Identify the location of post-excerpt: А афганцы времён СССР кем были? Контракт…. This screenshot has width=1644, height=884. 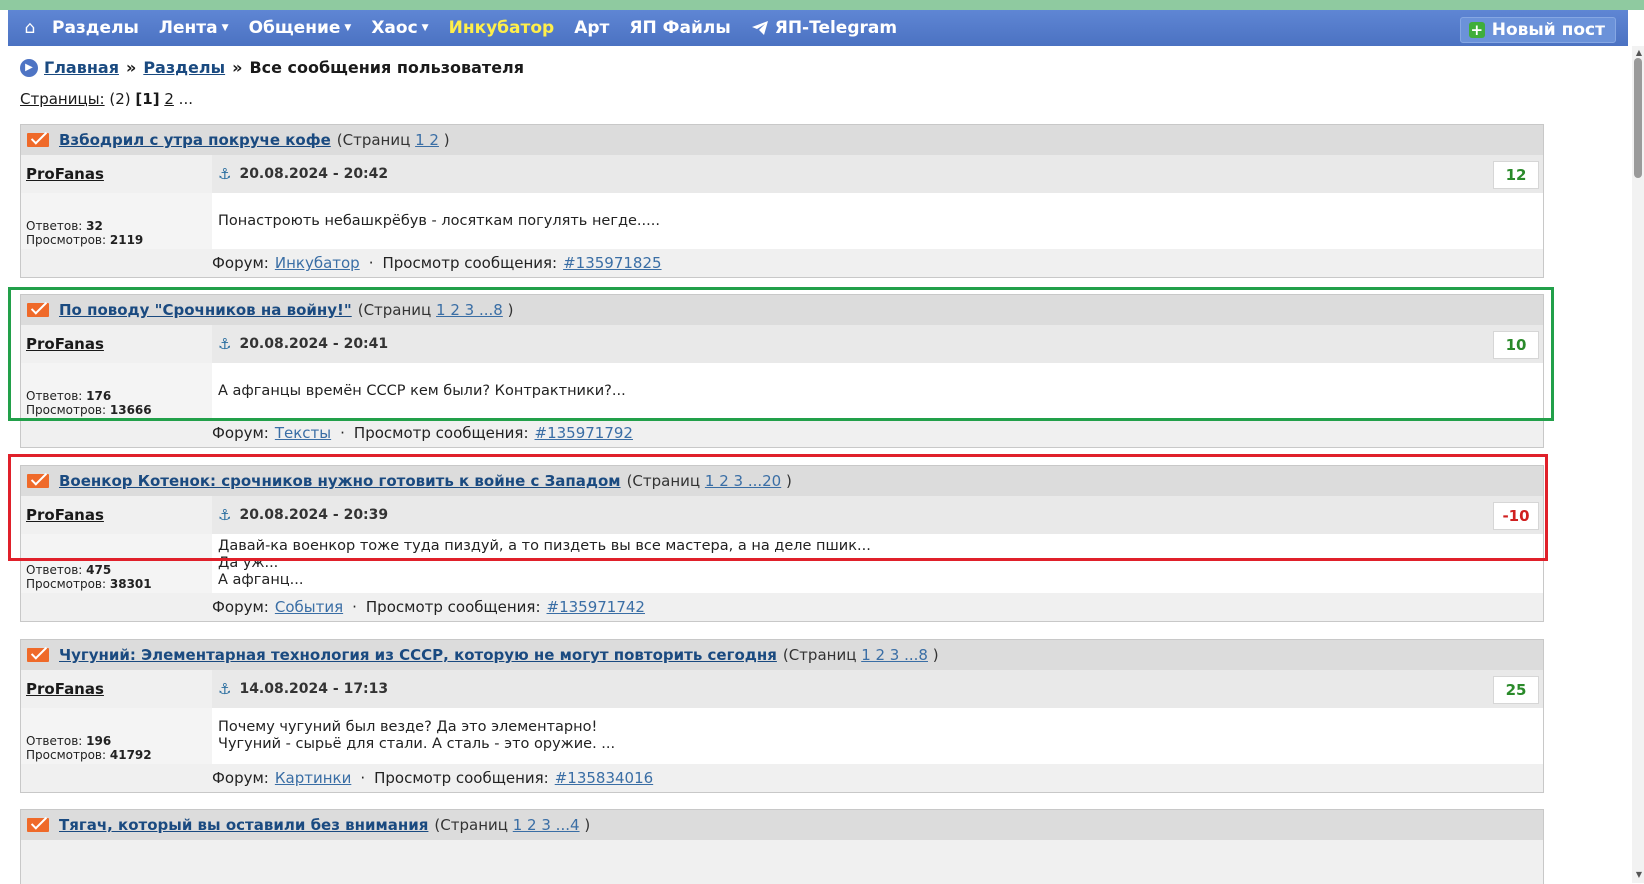
(877, 391).